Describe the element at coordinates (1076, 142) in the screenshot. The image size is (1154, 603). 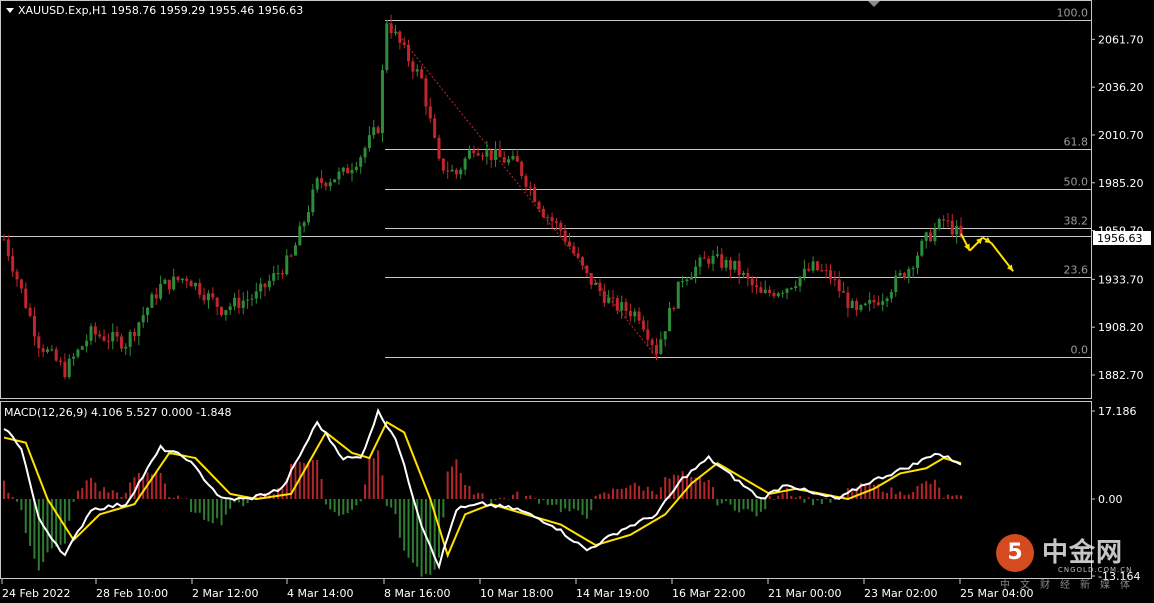
I see `fib-level-label: 61.8` at that location.